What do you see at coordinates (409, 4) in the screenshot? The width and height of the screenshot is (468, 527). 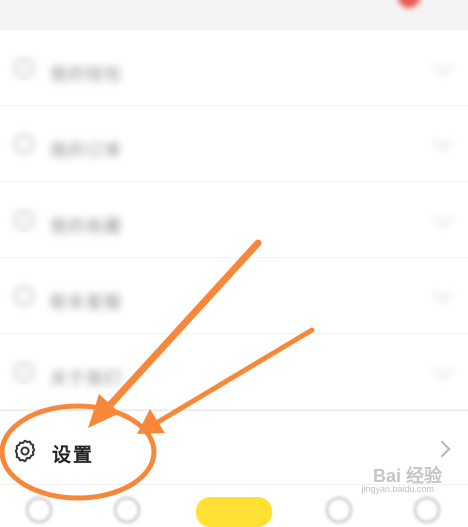 I see `notification-badge` at bounding box center [409, 4].